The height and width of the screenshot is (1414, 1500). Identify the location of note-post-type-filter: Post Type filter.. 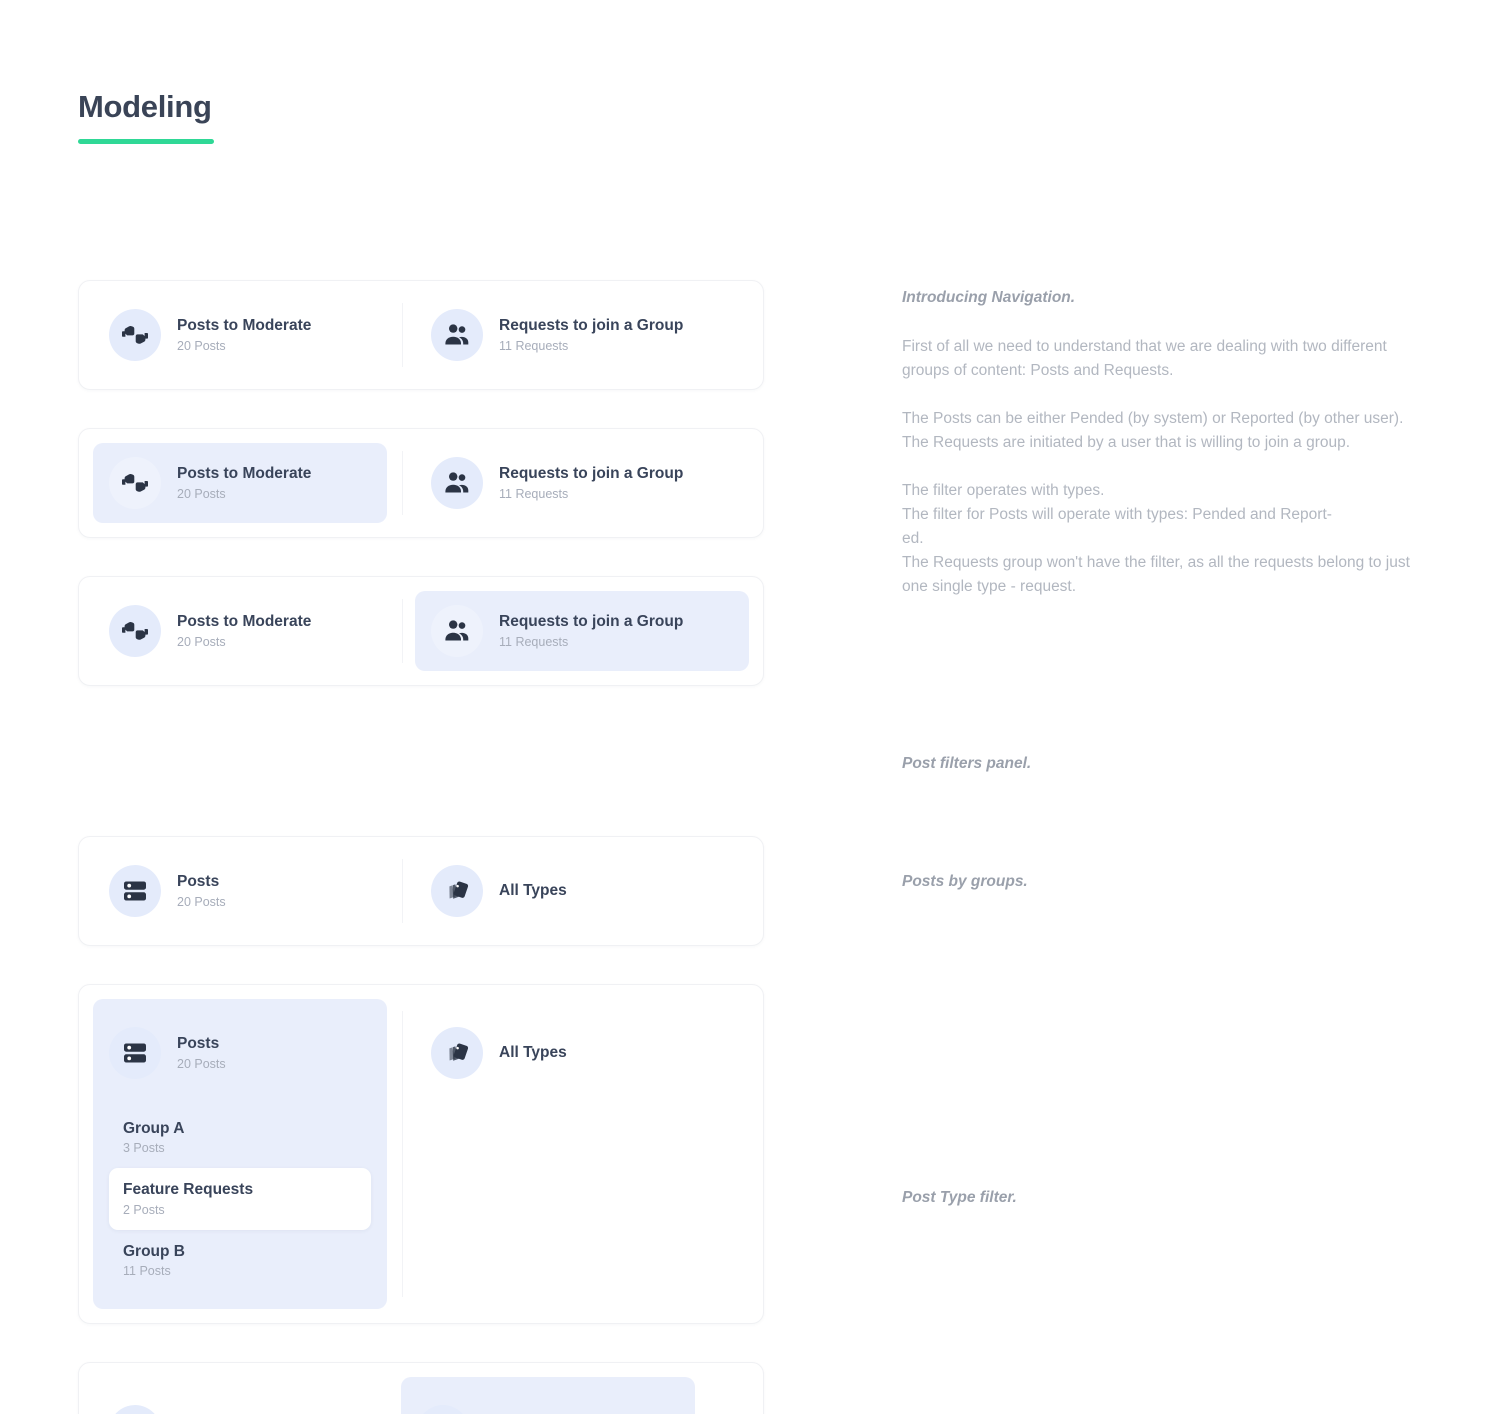
(959, 1197).